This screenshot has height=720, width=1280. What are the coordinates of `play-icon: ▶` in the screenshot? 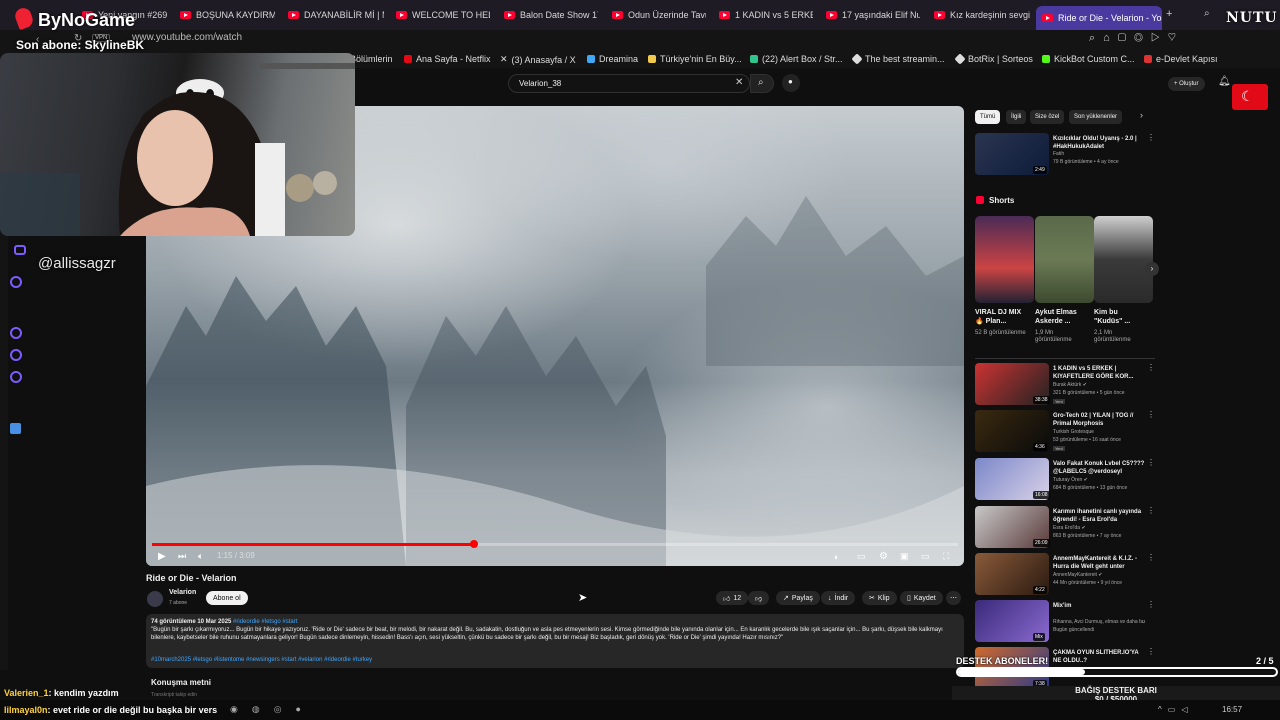 It's located at (162, 556).